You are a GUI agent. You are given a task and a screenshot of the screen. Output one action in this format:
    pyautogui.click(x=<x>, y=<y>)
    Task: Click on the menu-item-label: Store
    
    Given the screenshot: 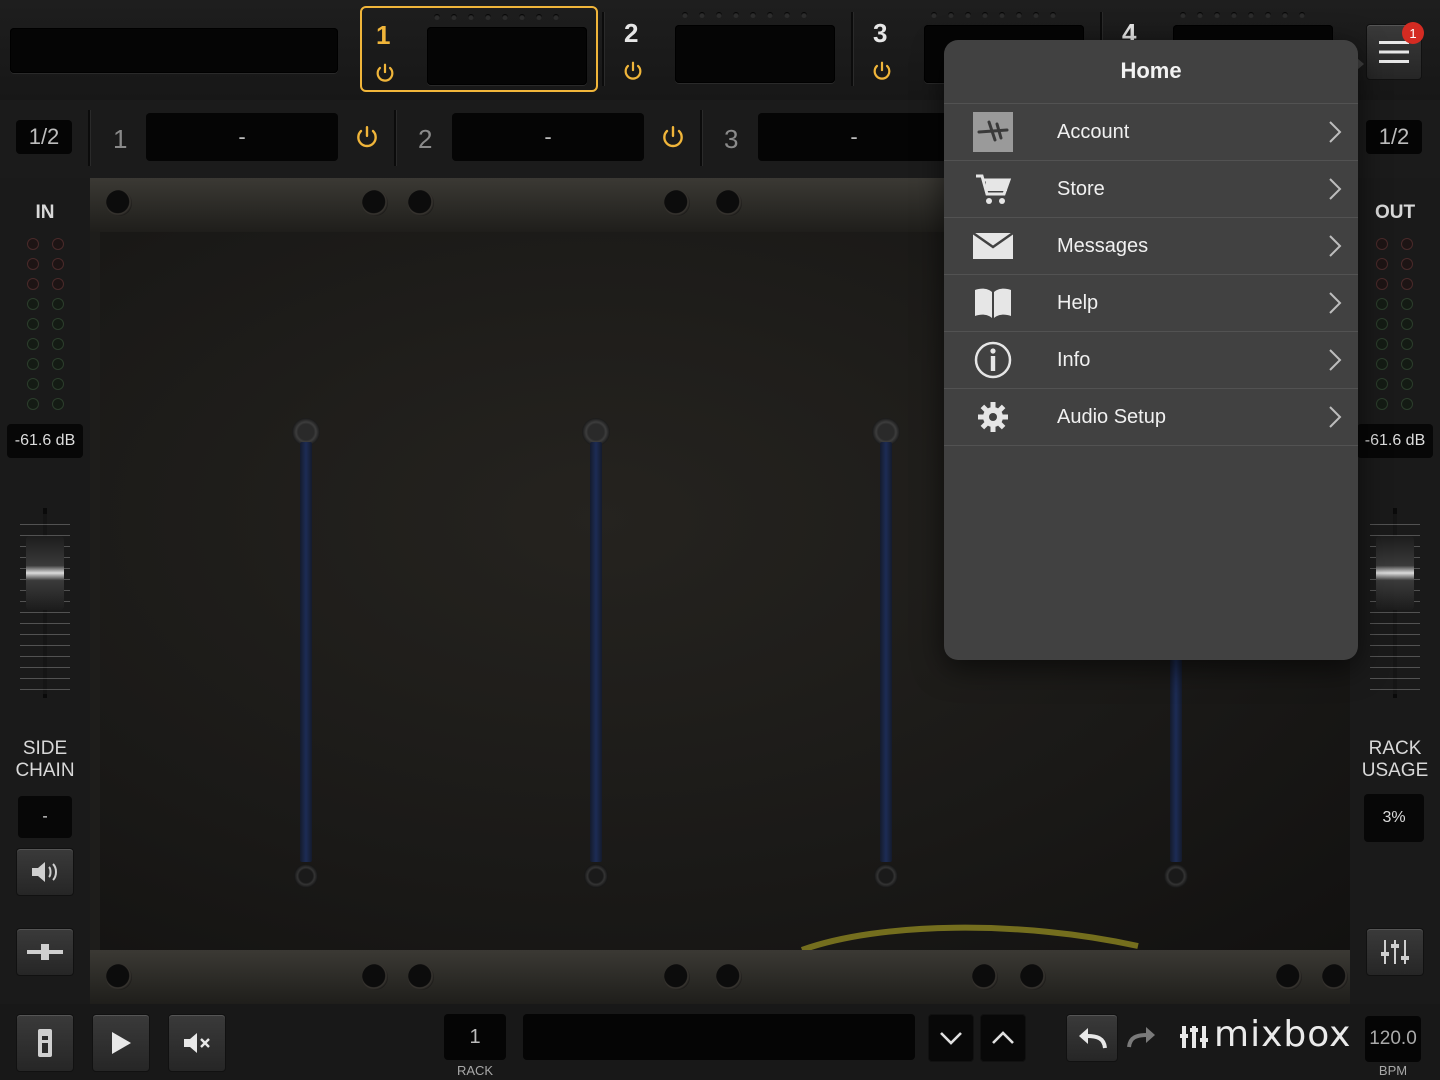 What is the action you would take?
    pyautogui.click(x=1081, y=188)
    